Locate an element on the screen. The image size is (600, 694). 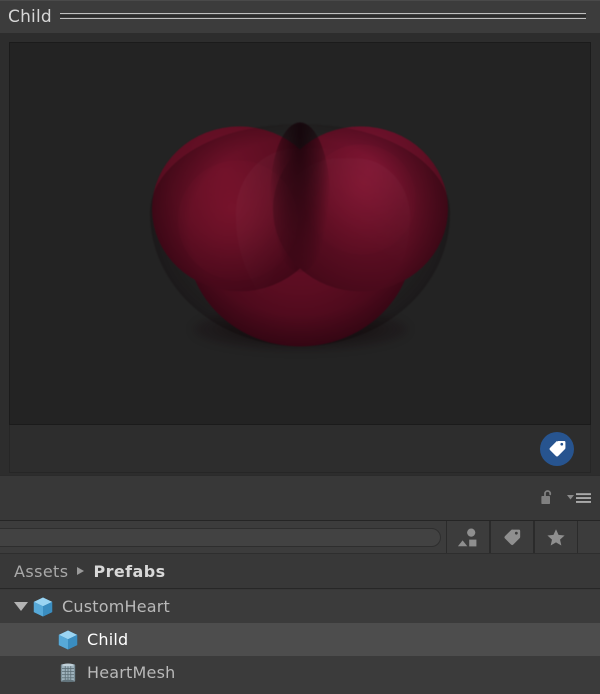
breadcrumb: Assets Prefabs is located at coordinates (300, 571).